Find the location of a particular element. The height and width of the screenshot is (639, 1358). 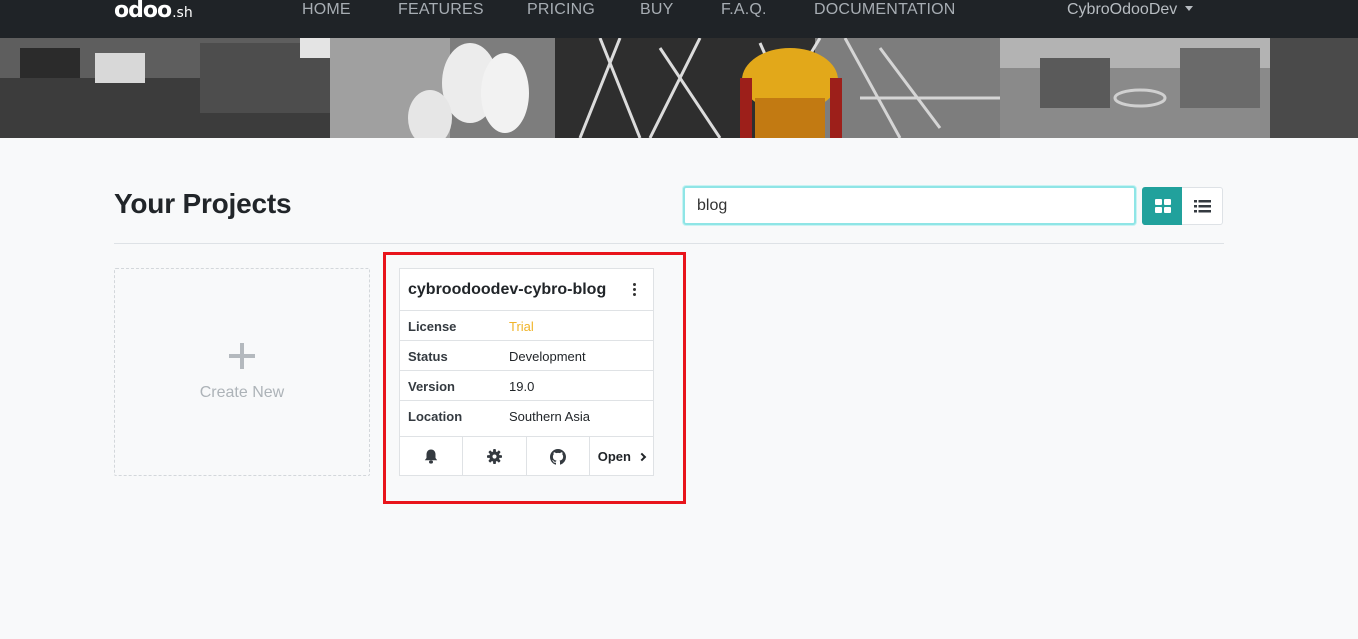

nav-pricing: PRICING is located at coordinates (561, 10).